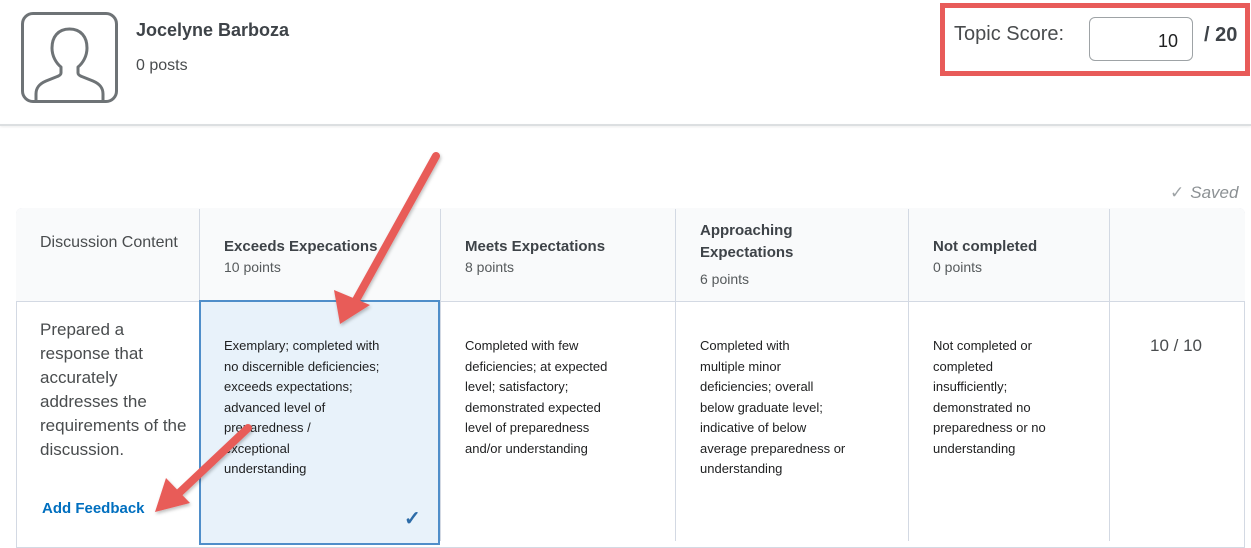 The width and height of the screenshot is (1251, 548). I want to click on description-line: exceptional, so click(257, 448).